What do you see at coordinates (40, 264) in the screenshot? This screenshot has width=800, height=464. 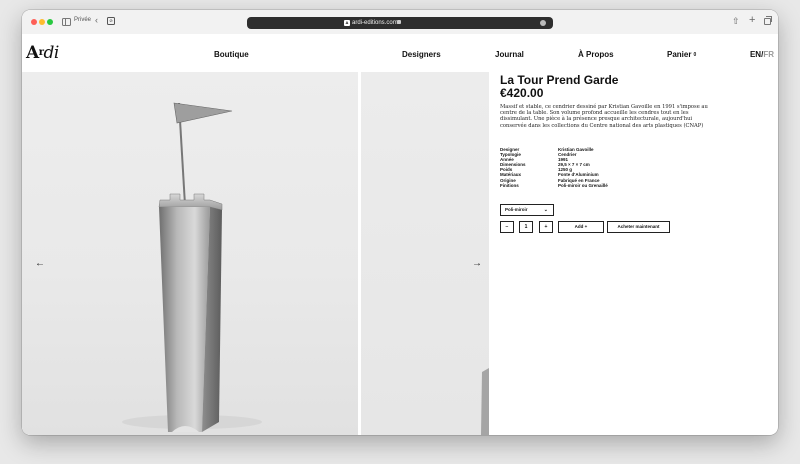 I see `gallery-prev-arrow-icon: ←` at bounding box center [40, 264].